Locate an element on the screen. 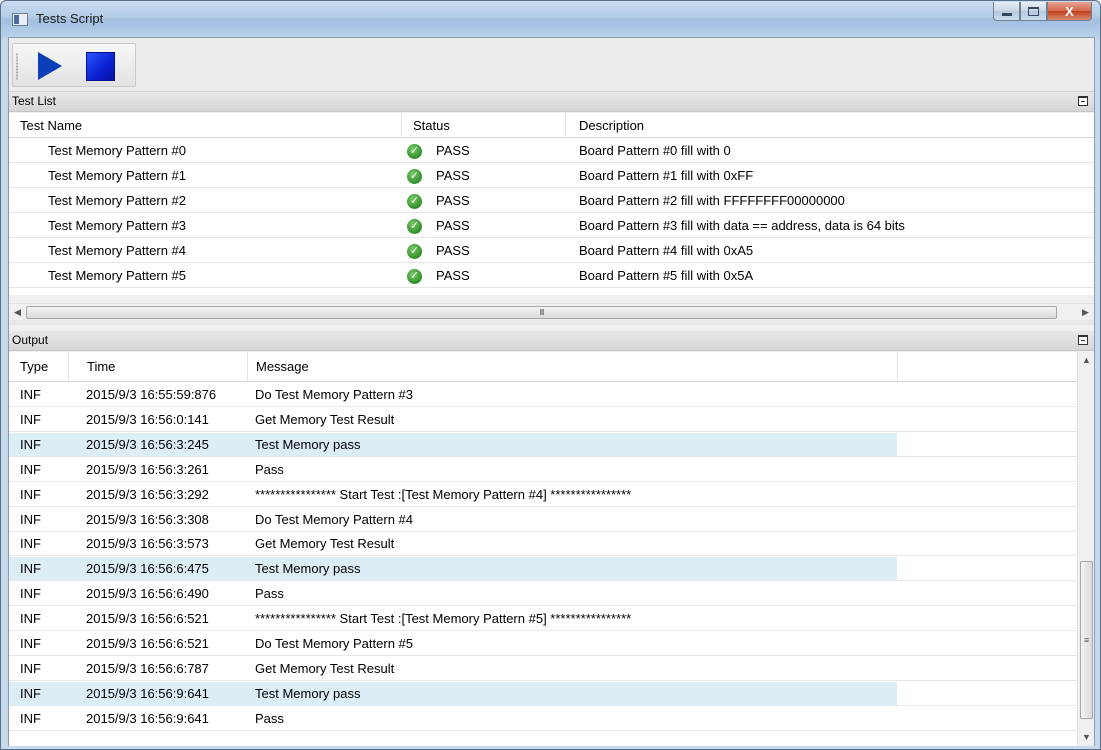  title-bar: Tests Script X is located at coordinates (550, 19).